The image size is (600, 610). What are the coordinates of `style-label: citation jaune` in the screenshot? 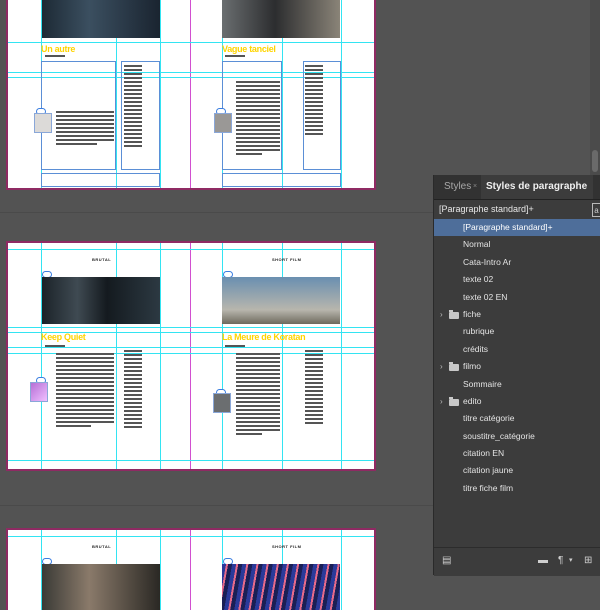 It's located at (488, 470).